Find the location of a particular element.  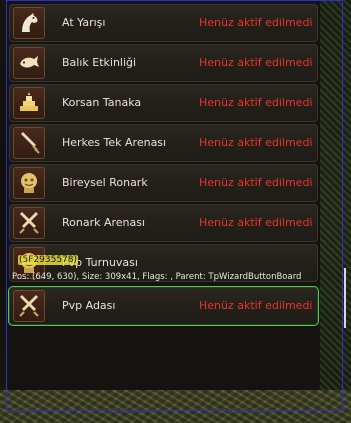

event-row: Ronark Arenası Henüz aktif edilmedi is located at coordinates (163, 223).